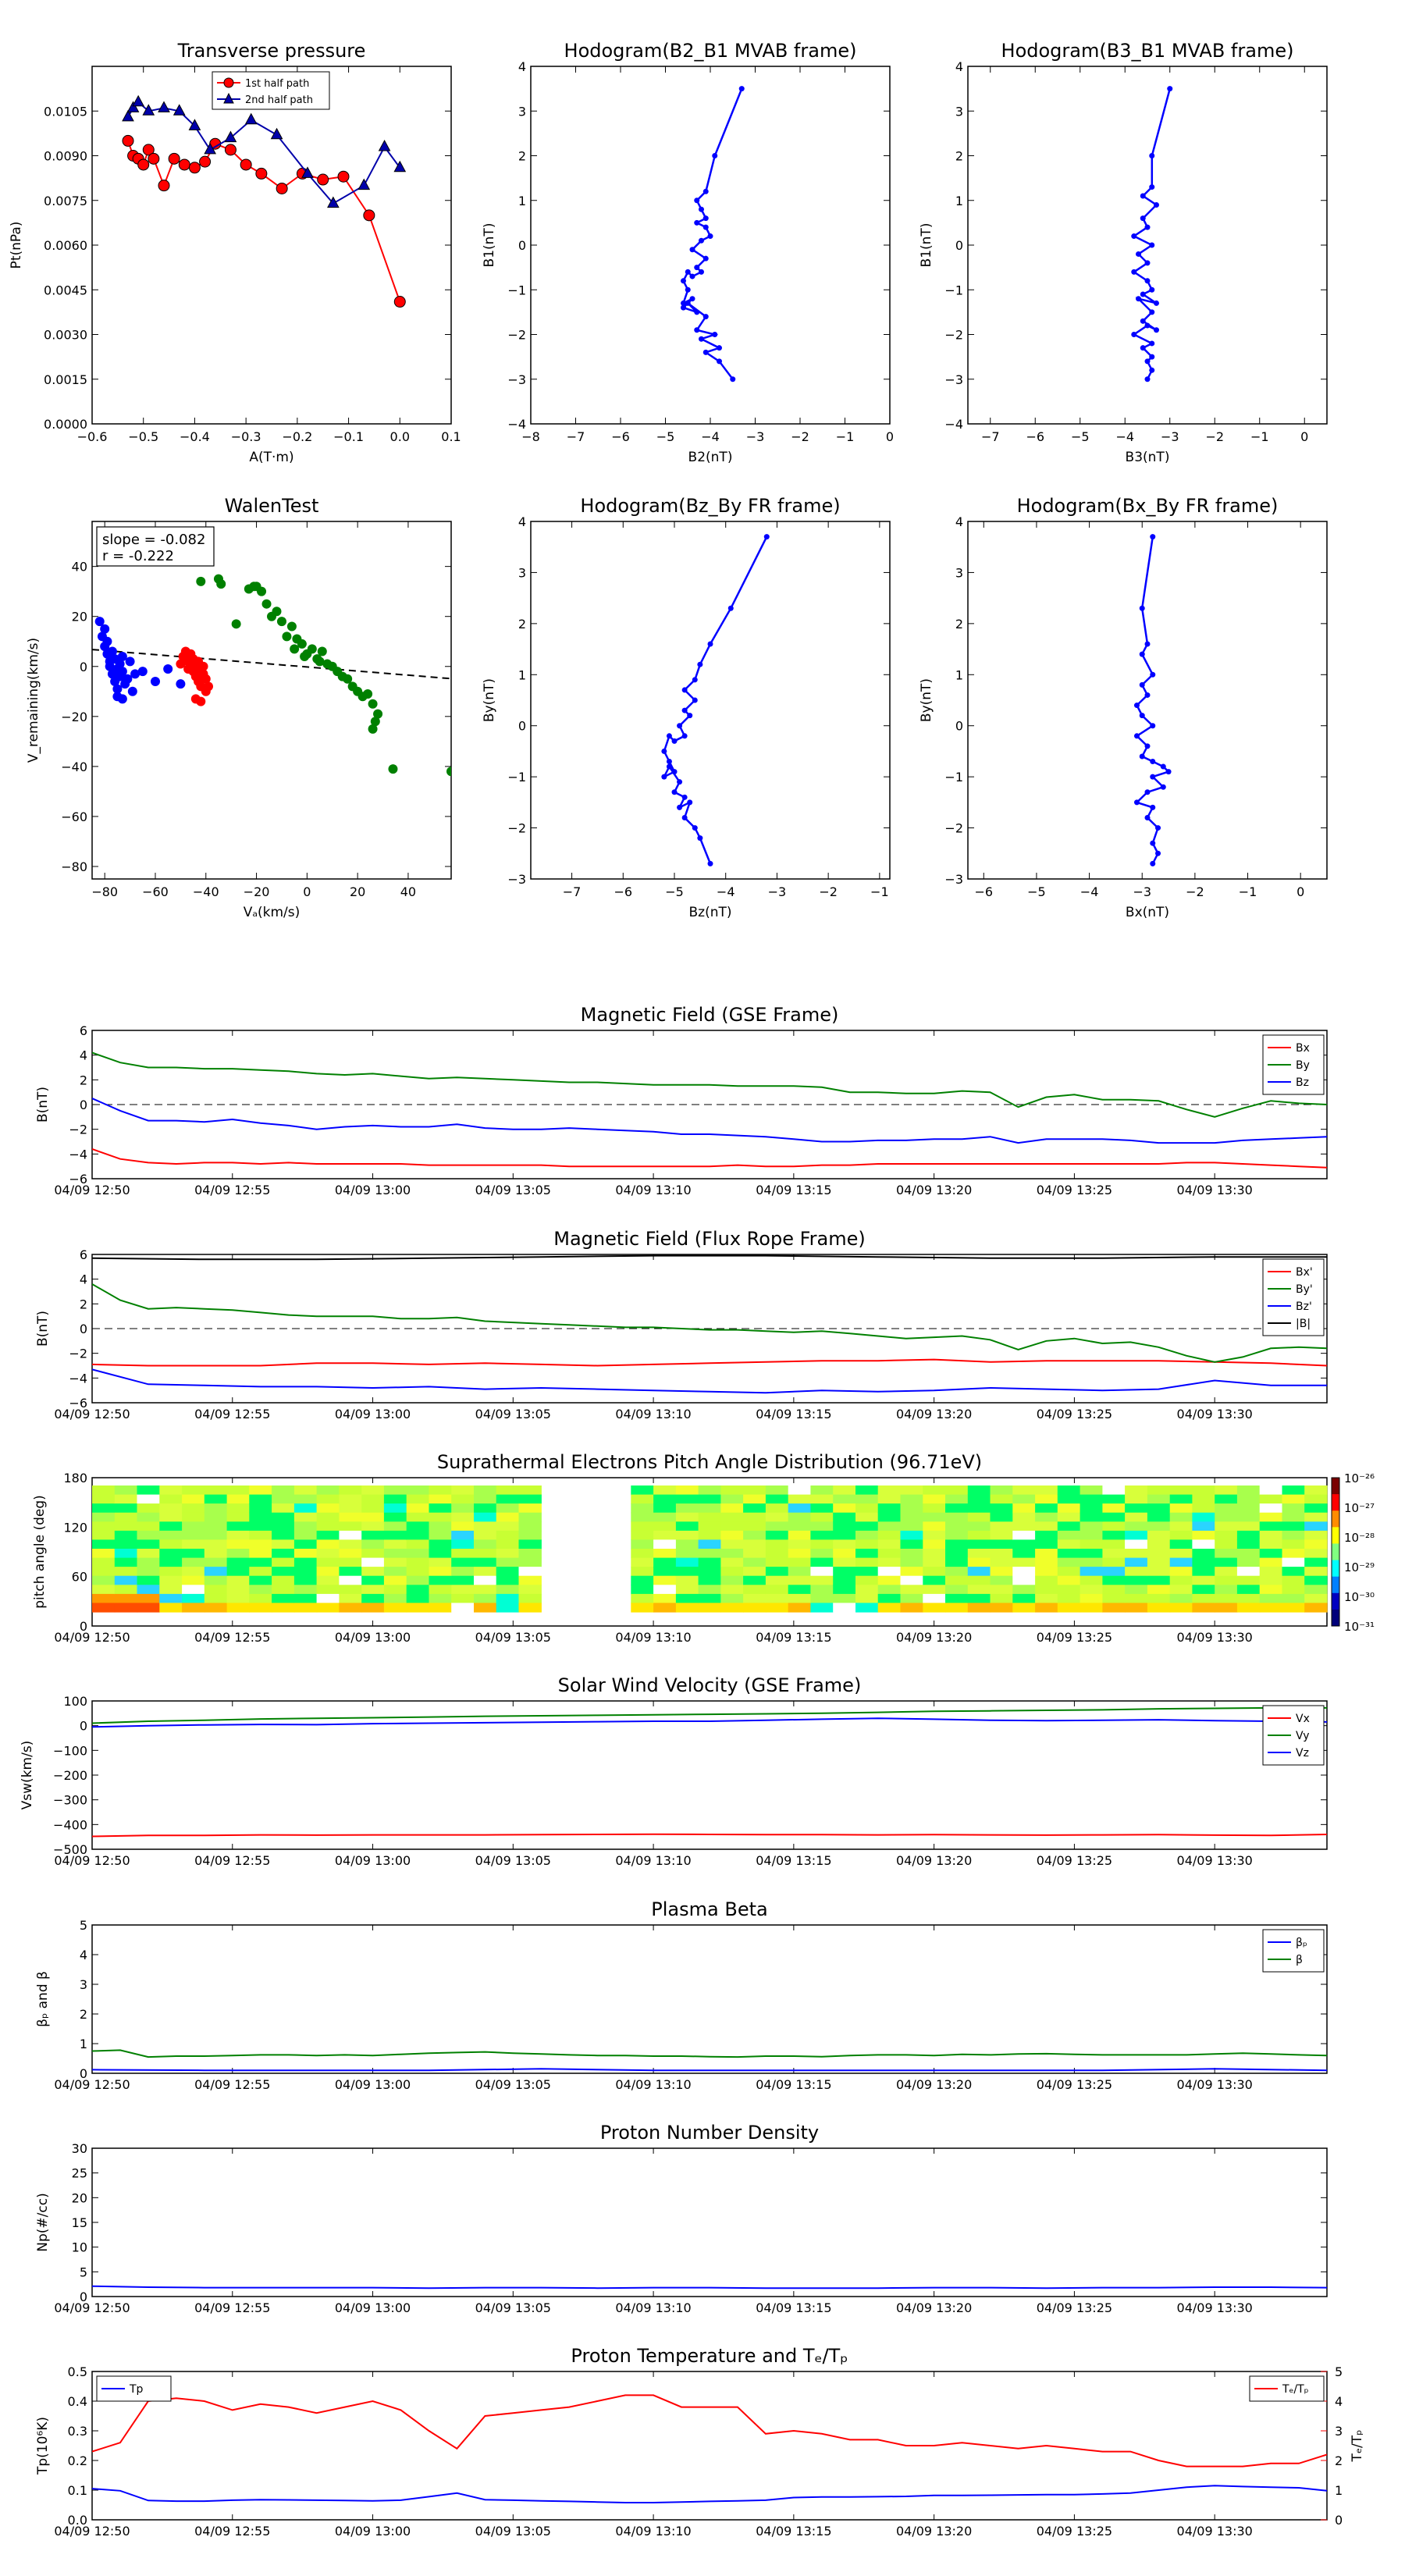  Describe the element at coordinates (1035, 436) in the screenshot. I see `h2-xtick-label: −6` at that location.